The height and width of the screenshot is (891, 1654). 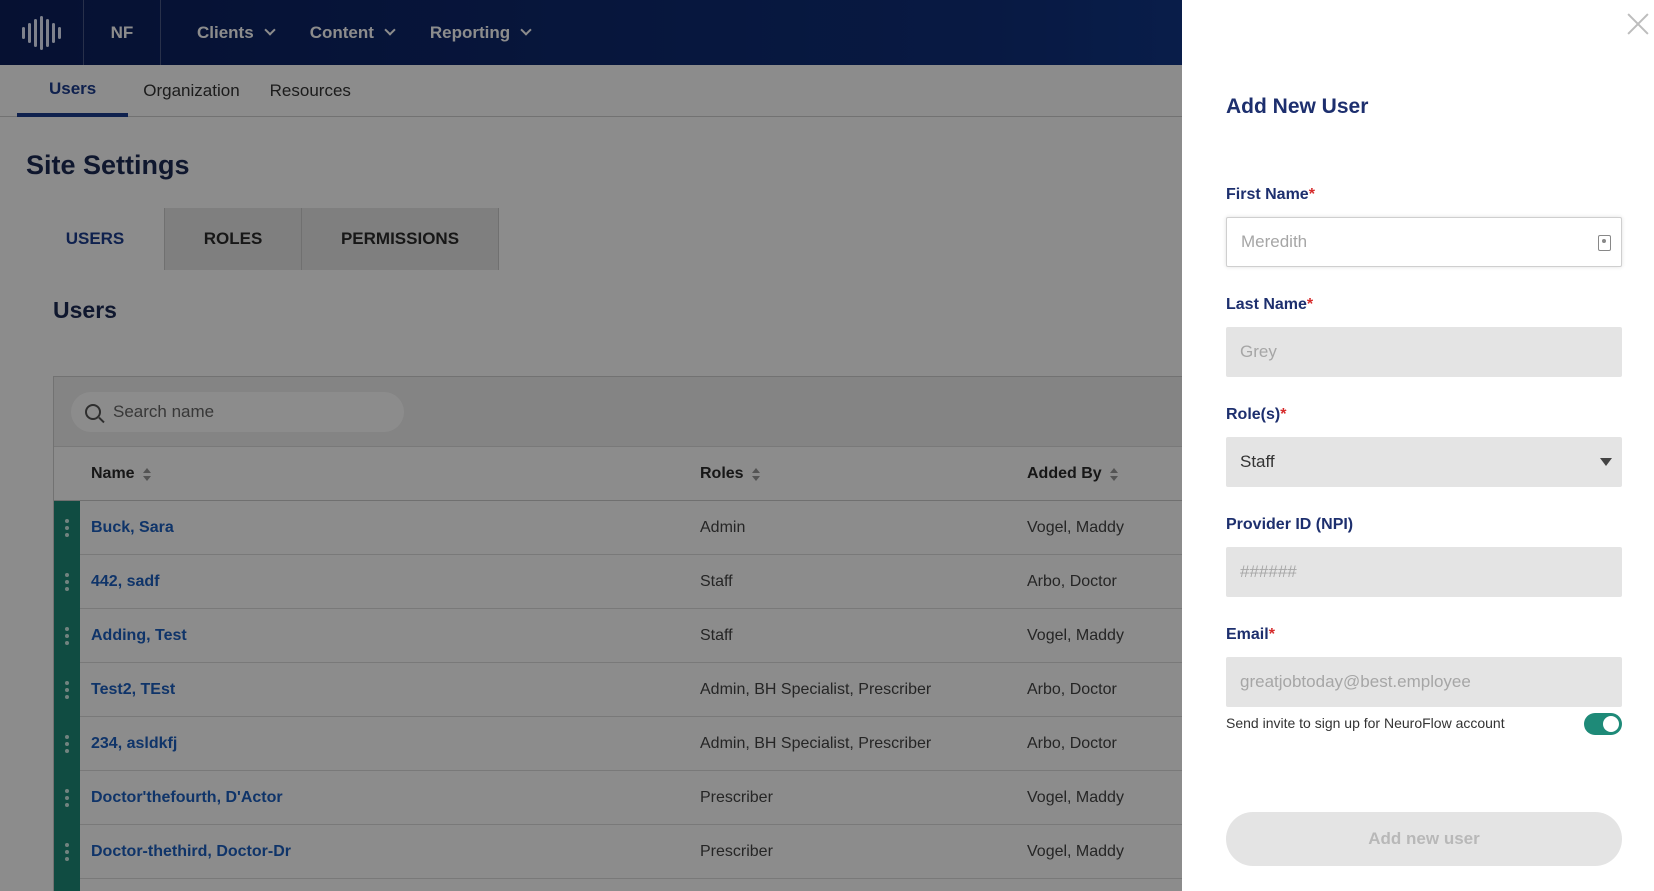 I want to click on close-icon, so click(x=1638, y=24).